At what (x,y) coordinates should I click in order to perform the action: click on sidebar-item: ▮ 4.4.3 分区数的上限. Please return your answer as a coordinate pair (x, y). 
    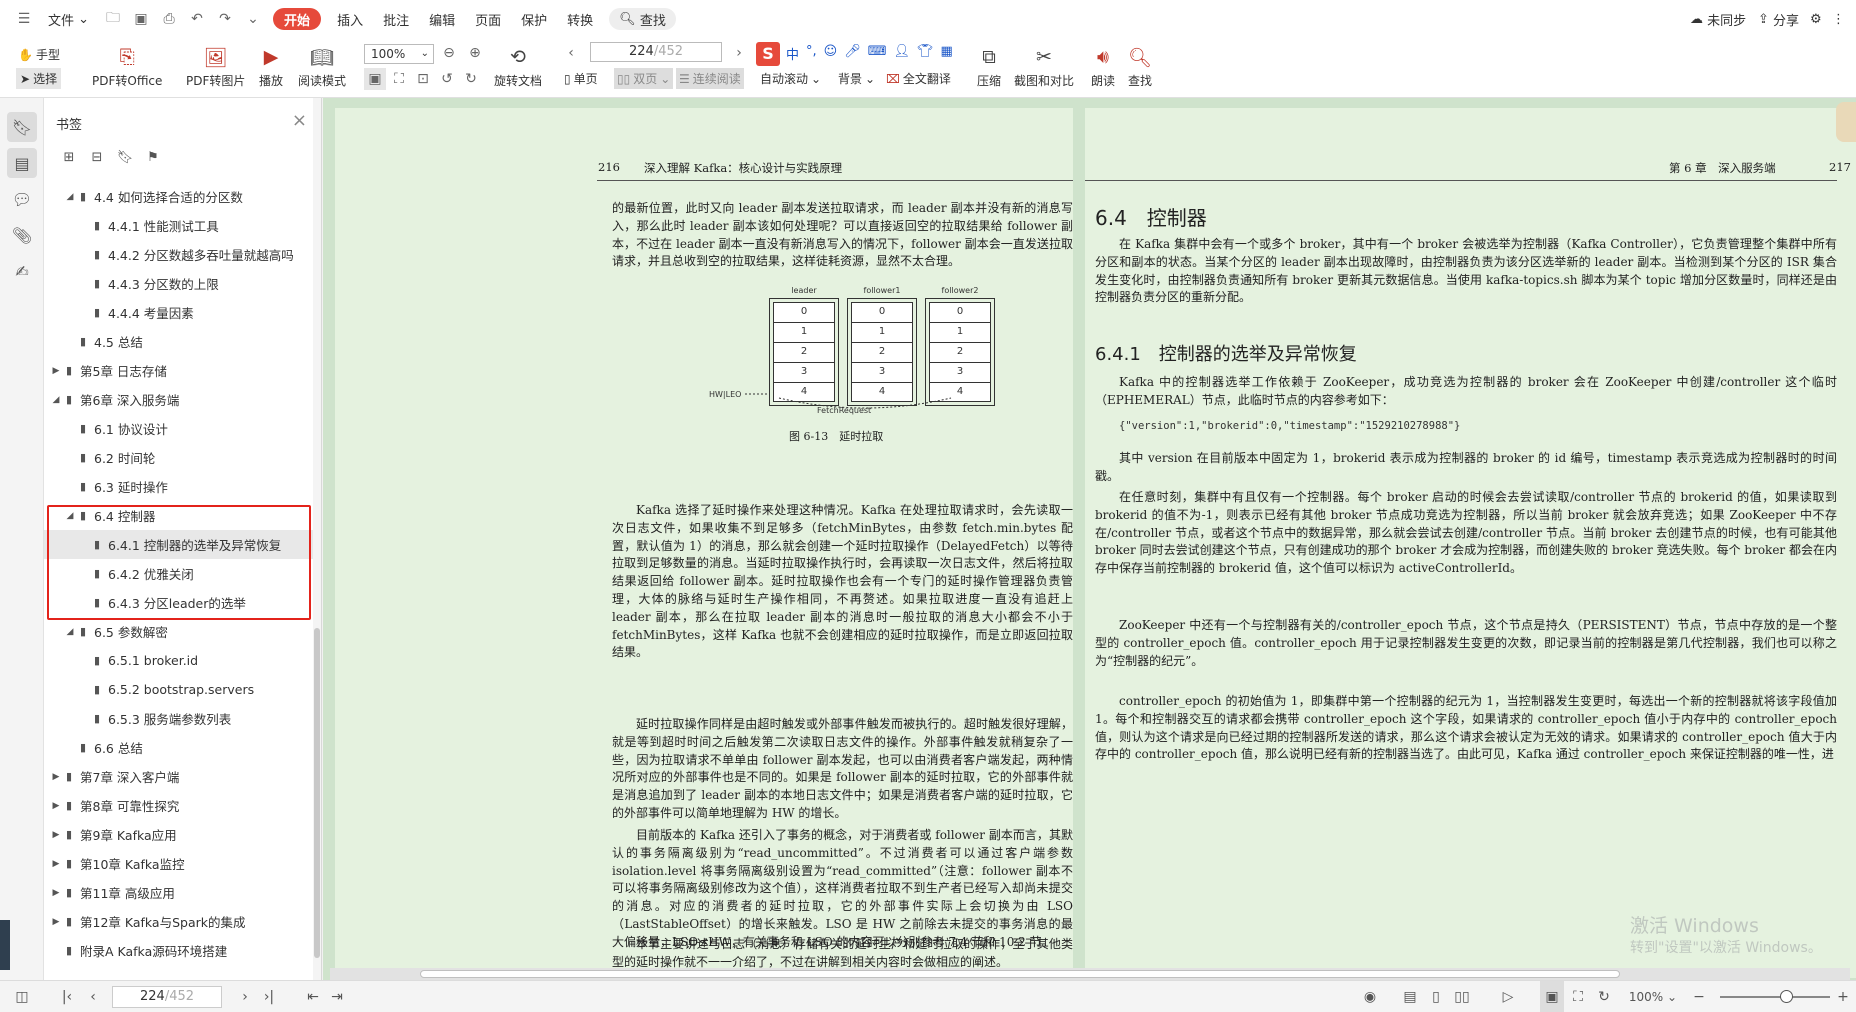
    Looking at the image, I should click on (179, 283).